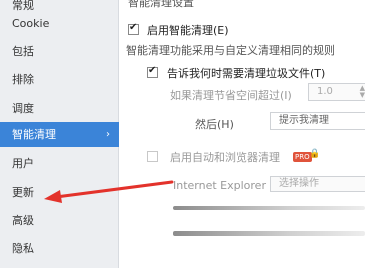 This screenshot has height=268, width=365. I want to click on sidebar-item-include: 包括, so click(59, 51).